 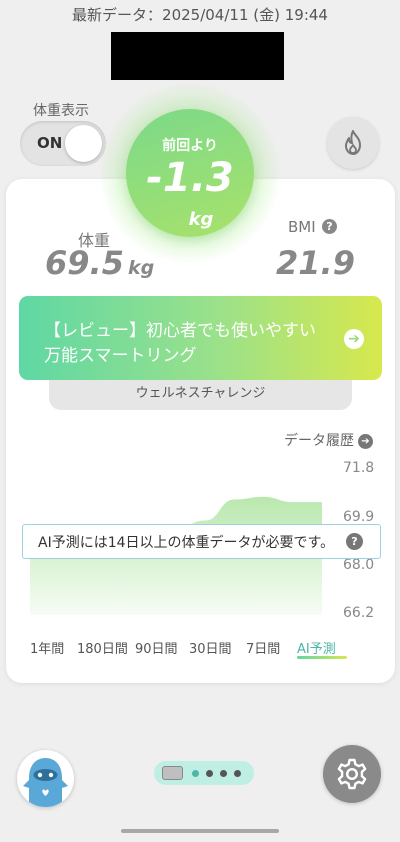 What do you see at coordinates (186, 543) in the screenshot?
I see `notice-text: AI予測には14日以上の体重データが必要です。` at bounding box center [186, 543].